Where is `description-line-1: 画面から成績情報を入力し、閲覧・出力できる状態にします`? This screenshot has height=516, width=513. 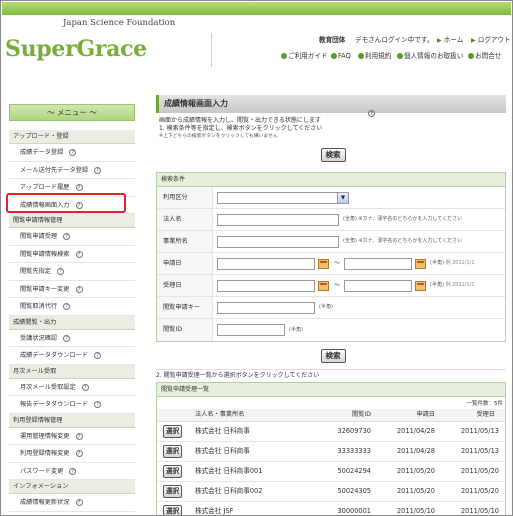 description-line-1: 画面から成績情報を入力し、閲覧・出力できる状態にします is located at coordinates (240, 120).